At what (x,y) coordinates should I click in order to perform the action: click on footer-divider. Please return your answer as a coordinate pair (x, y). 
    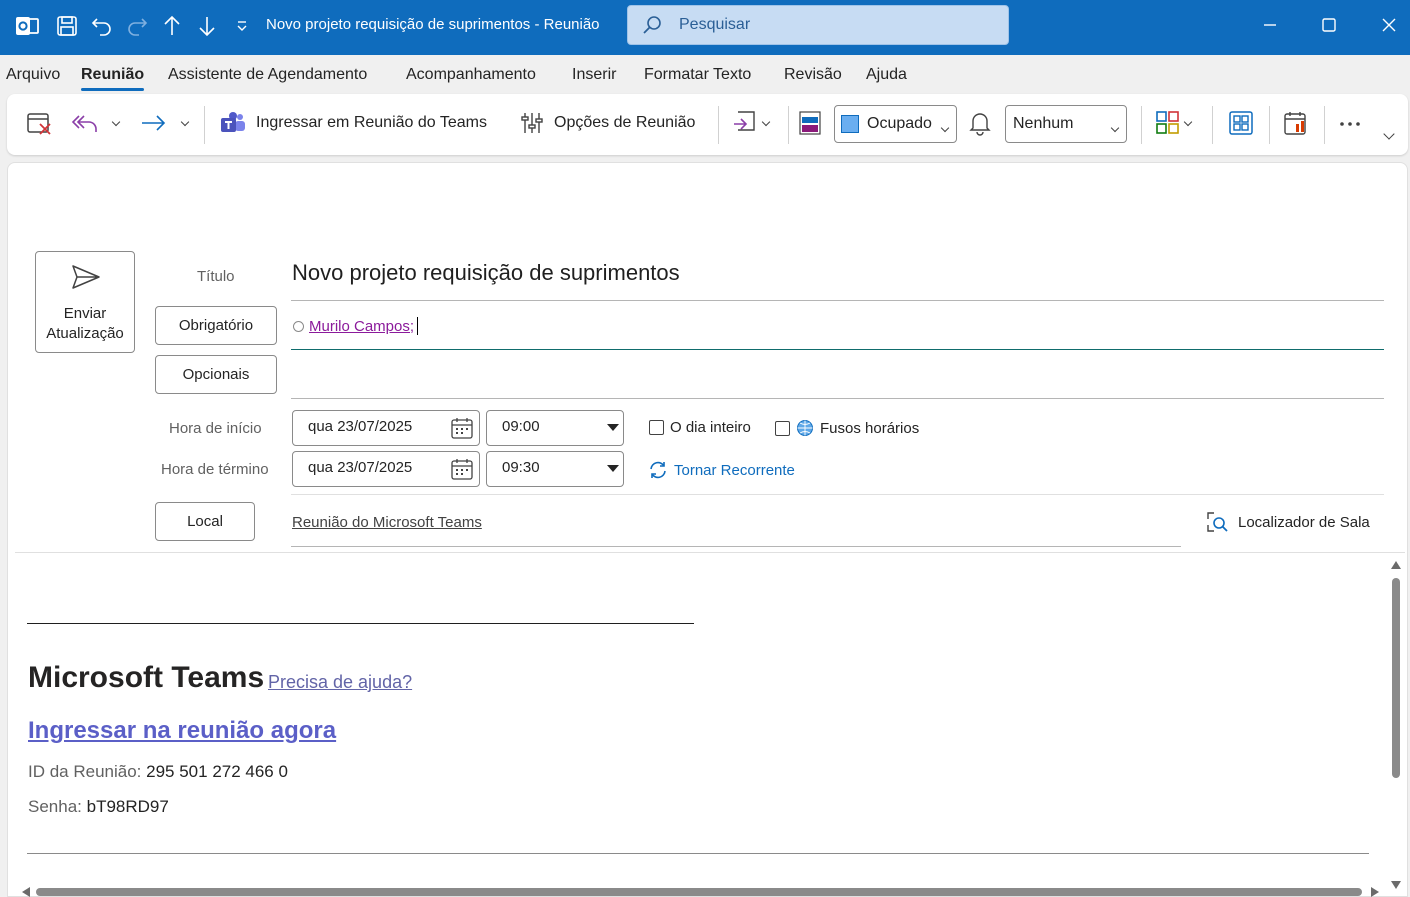
    Looking at the image, I should click on (698, 853).